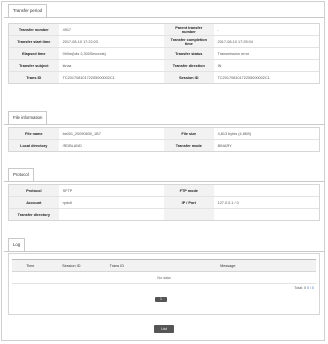 The width and height of the screenshot is (328, 344). Describe the element at coordinates (188, 134) in the screenshot. I see `field-label: File size` at that location.